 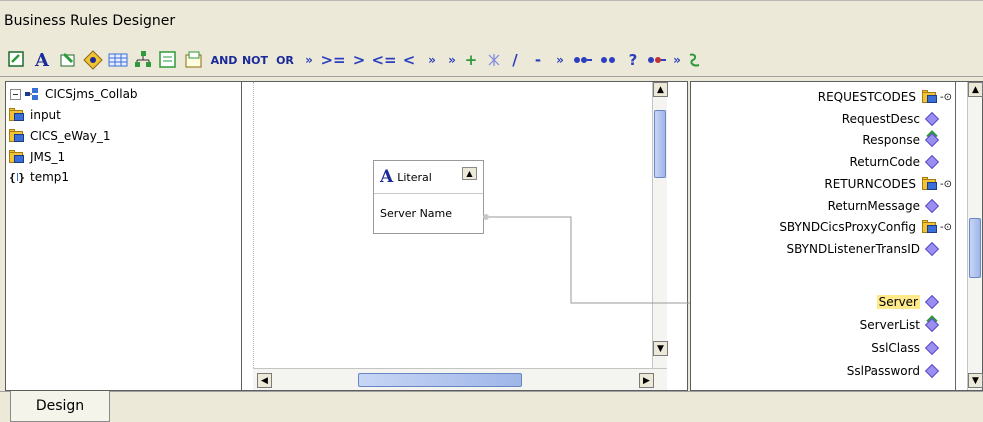 What do you see at coordinates (884, 162) in the screenshot?
I see `tree-item-label: ReturnCode` at bounding box center [884, 162].